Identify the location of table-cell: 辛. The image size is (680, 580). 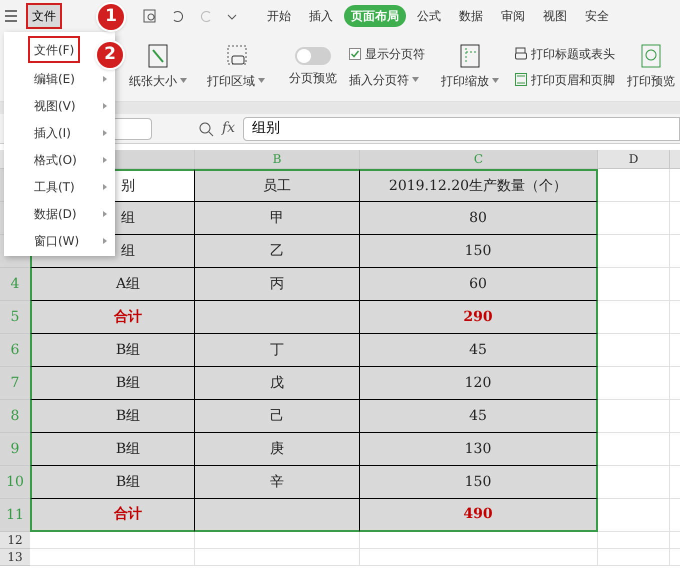
(277, 482).